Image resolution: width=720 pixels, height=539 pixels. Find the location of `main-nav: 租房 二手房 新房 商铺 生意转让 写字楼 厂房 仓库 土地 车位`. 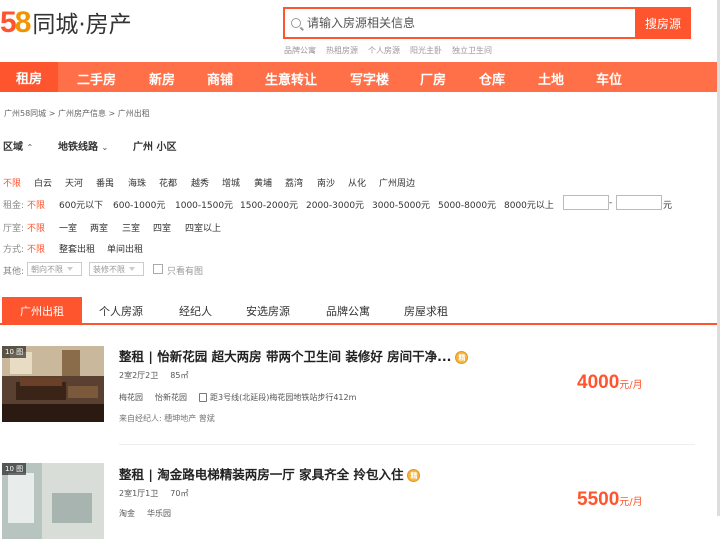

main-nav: 租房 二手房 新房 商铺 生意转让 写字楼 厂房 仓库 土地 车位 is located at coordinates (360, 77).